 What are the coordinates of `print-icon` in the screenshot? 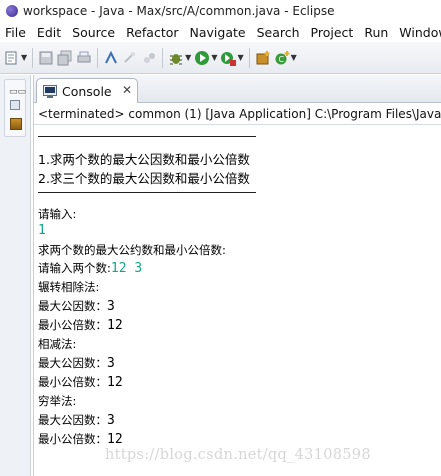 It's located at (84, 56).